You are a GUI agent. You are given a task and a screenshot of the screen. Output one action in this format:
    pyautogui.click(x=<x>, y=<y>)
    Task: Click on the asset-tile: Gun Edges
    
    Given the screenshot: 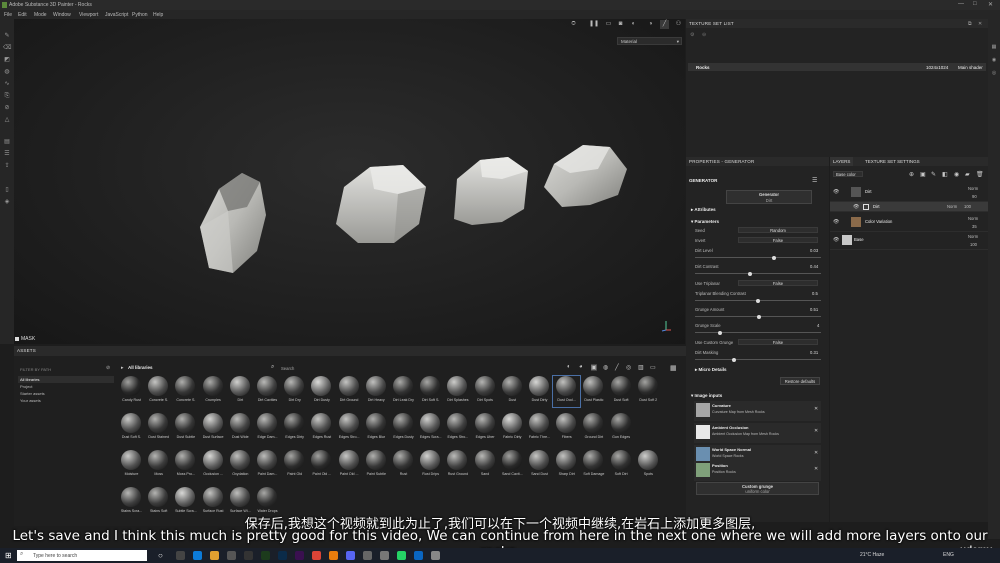 What is the action you would take?
    pyautogui.click(x=621, y=428)
    